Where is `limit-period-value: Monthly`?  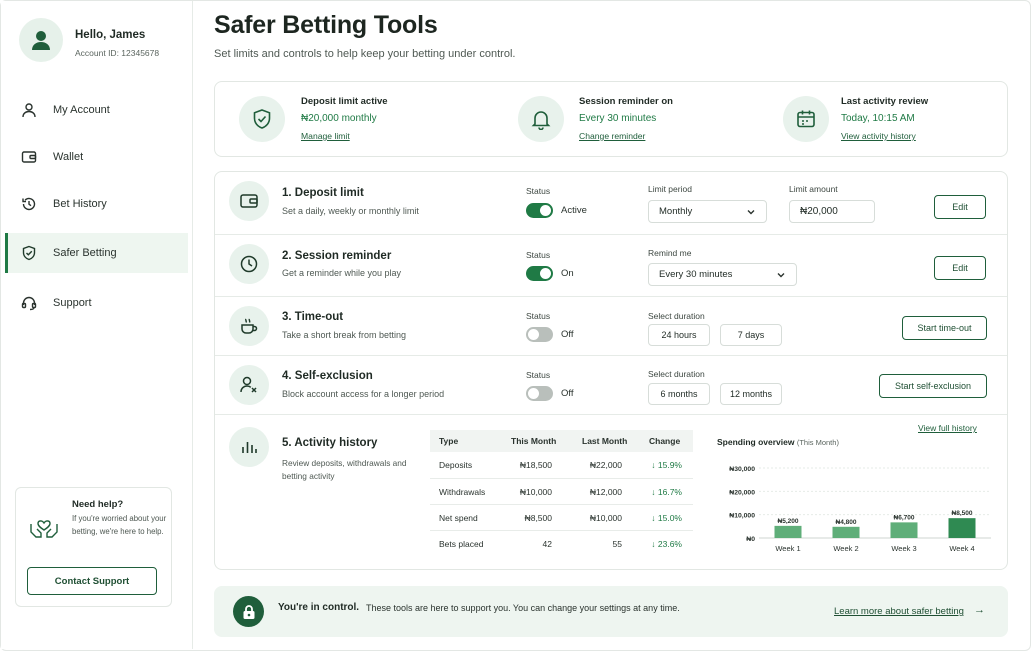 limit-period-value: Monthly is located at coordinates (676, 211).